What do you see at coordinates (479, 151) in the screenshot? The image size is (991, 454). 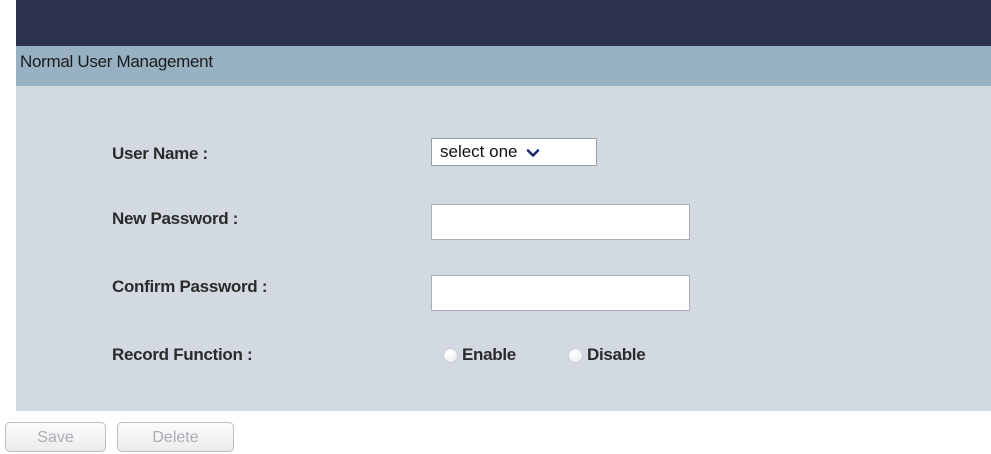 I see `user-name-select-value: select one` at bounding box center [479, 151].